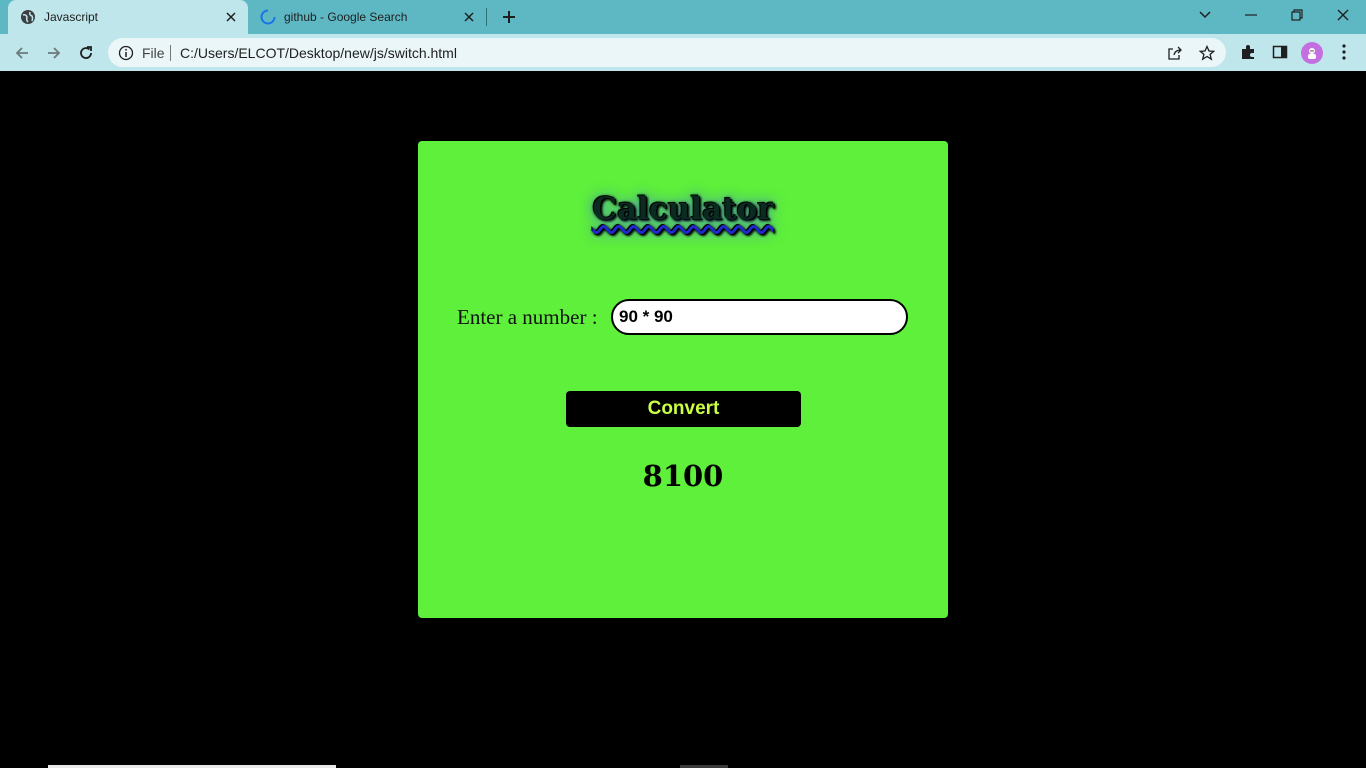 Image resolution: width=1366 pixels, height=768 pixels. I want to click on tab-search-button, so click(1205, 15).